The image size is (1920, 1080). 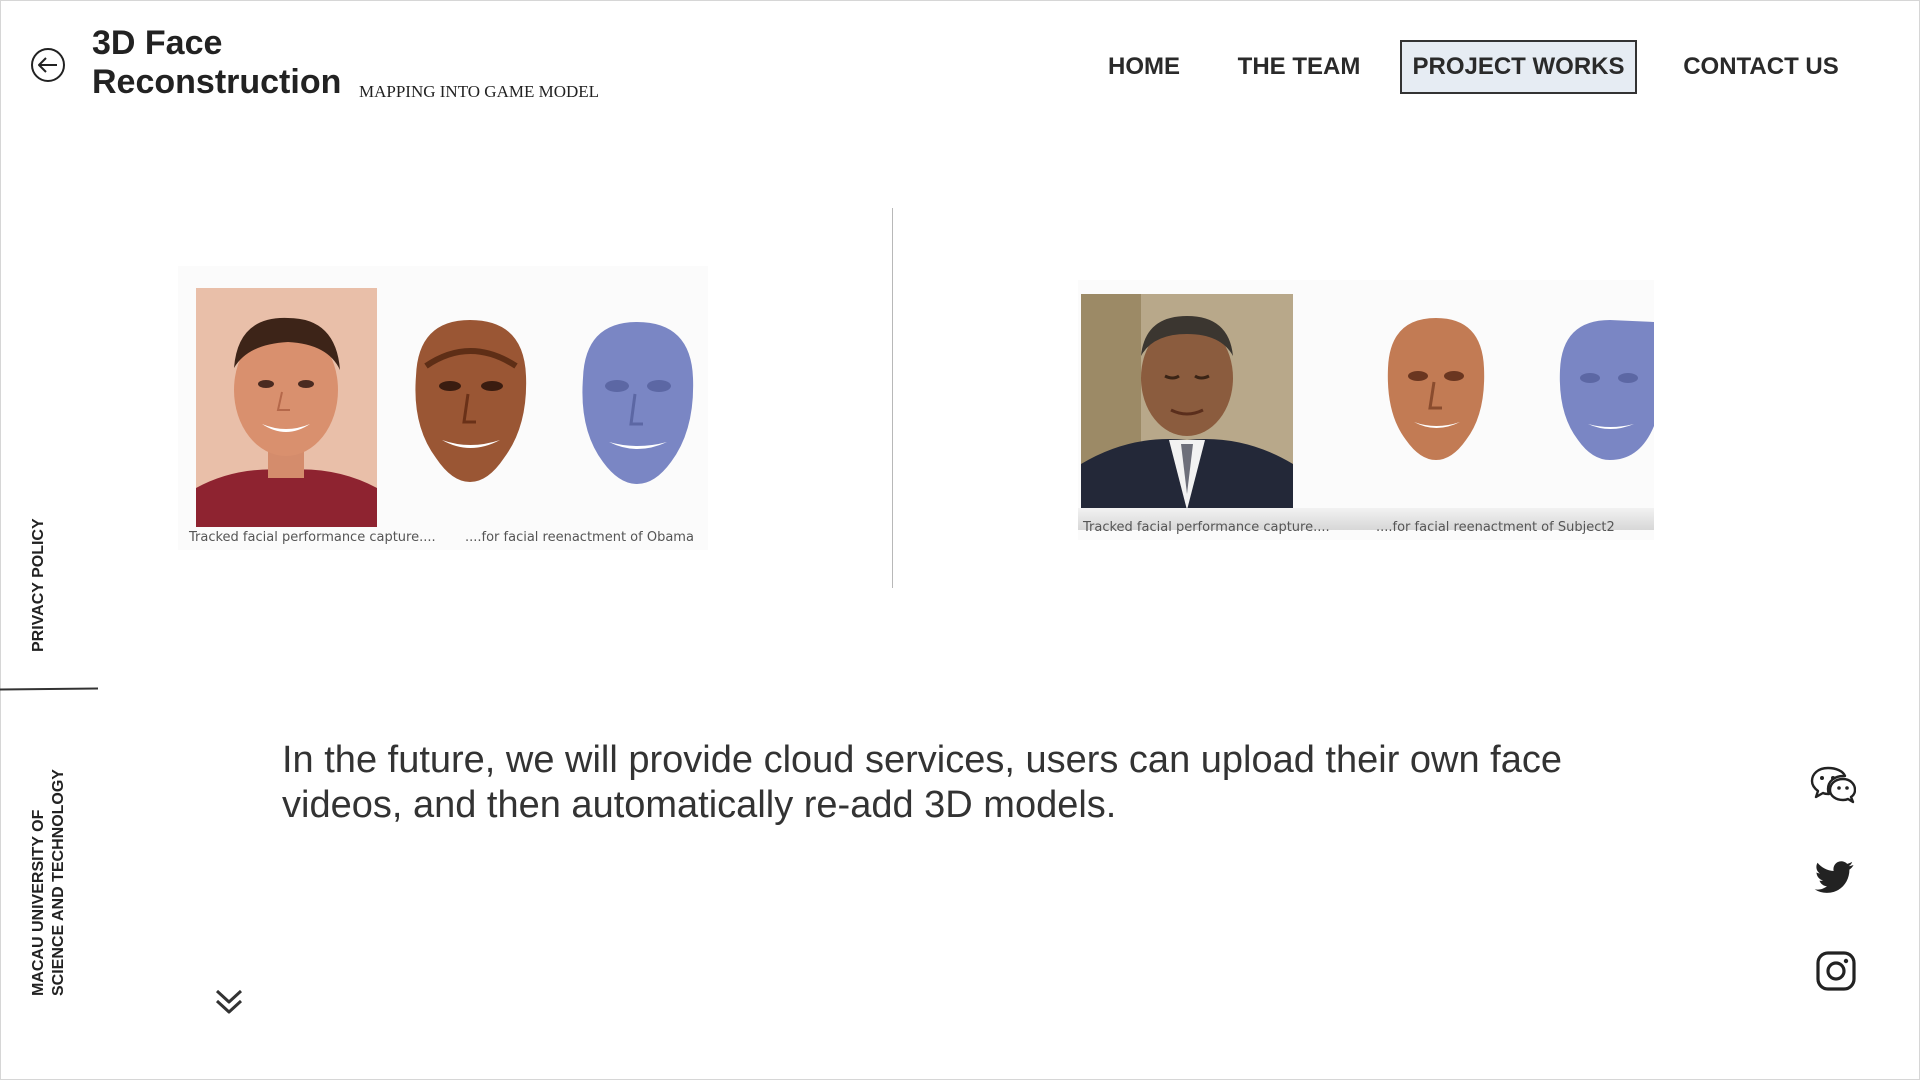 I want to click on mesh-face-model, so click(x=638, y=403).